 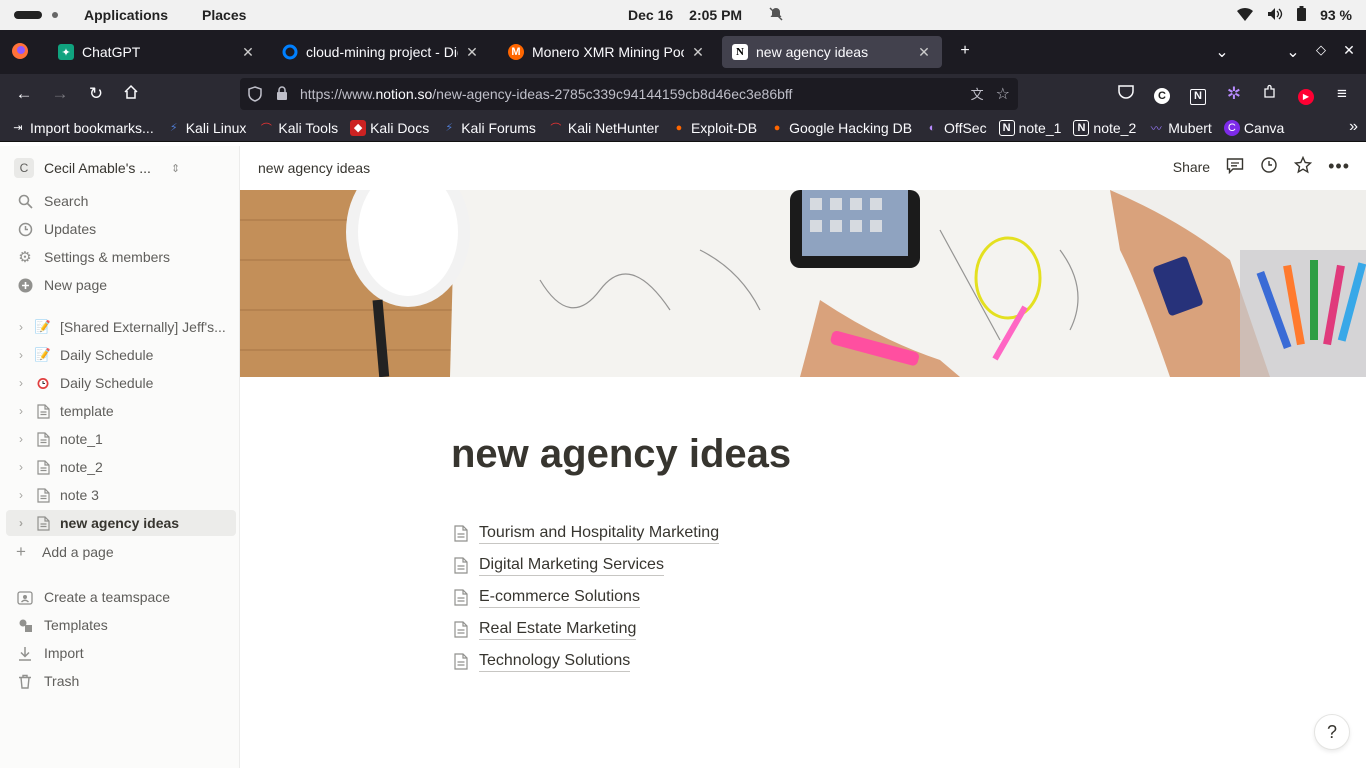 What do you see at coordinates (1003, 94) in the screenshot?
I see `bookmark-star-icon: ☆` at bounding box center [1003, 94].